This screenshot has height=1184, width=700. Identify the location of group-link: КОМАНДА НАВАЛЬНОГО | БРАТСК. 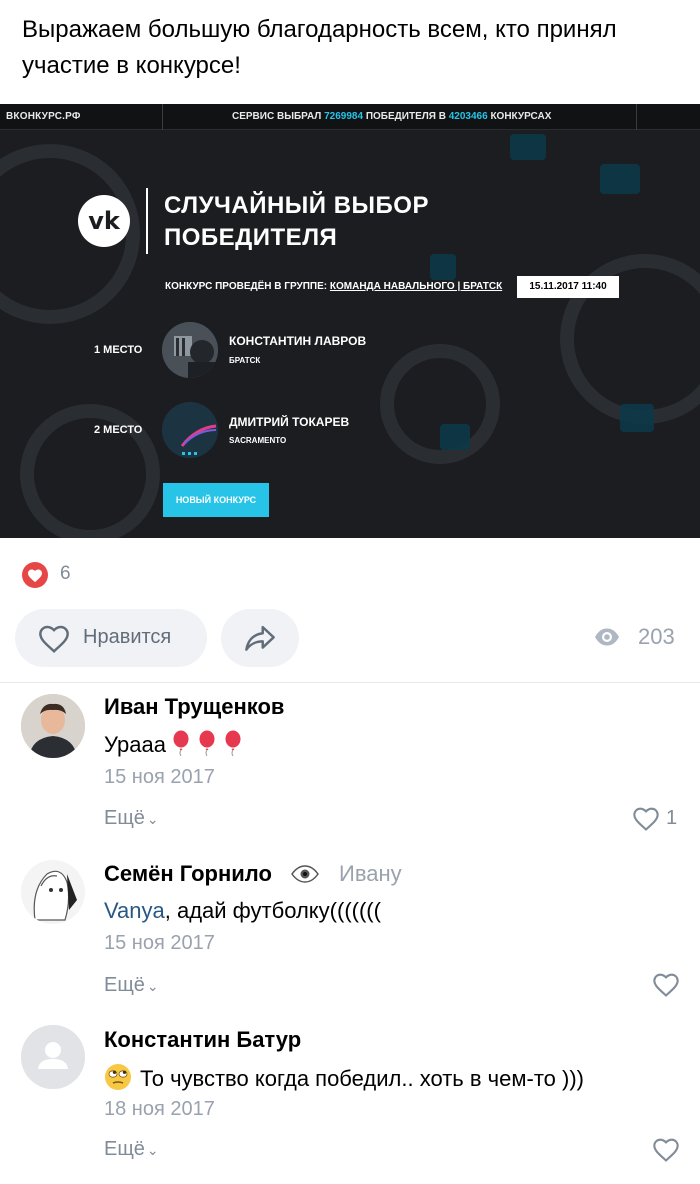
(416, 286).